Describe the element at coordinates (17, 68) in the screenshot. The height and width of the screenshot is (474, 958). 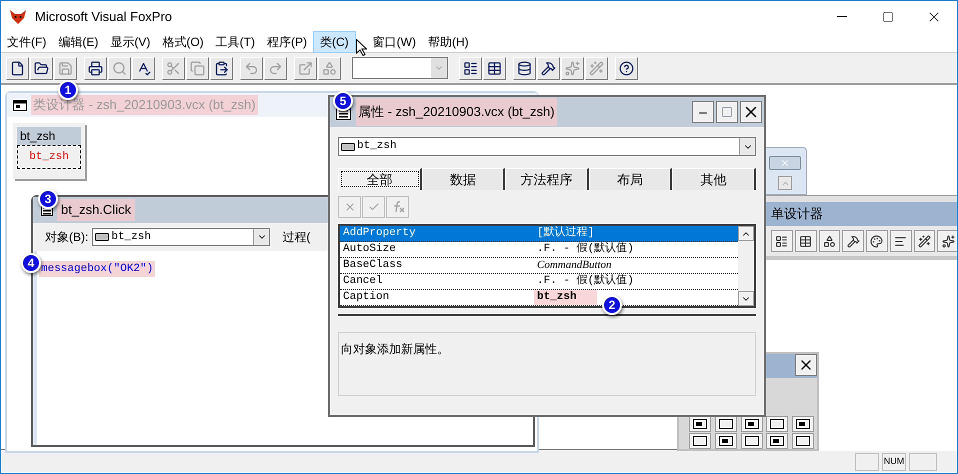
I see `page-icon` at that location.